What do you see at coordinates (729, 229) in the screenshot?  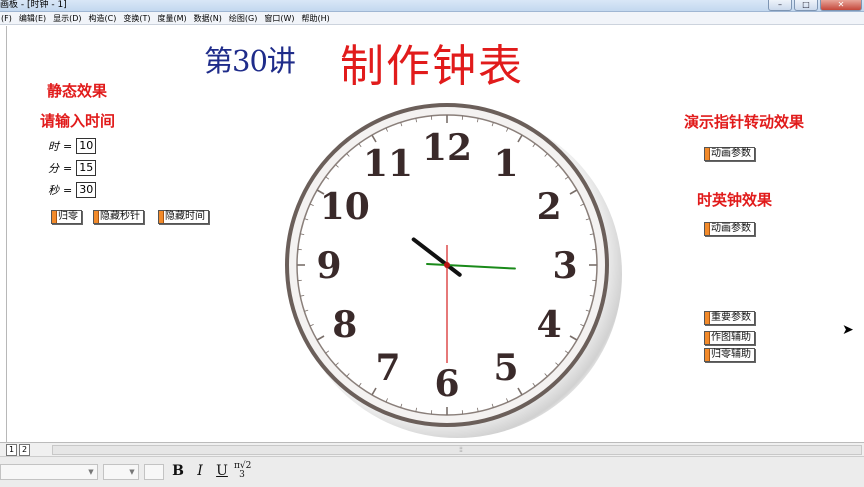 I see `chime-animate-button: 动画参数` at bounding box center [729, 229].